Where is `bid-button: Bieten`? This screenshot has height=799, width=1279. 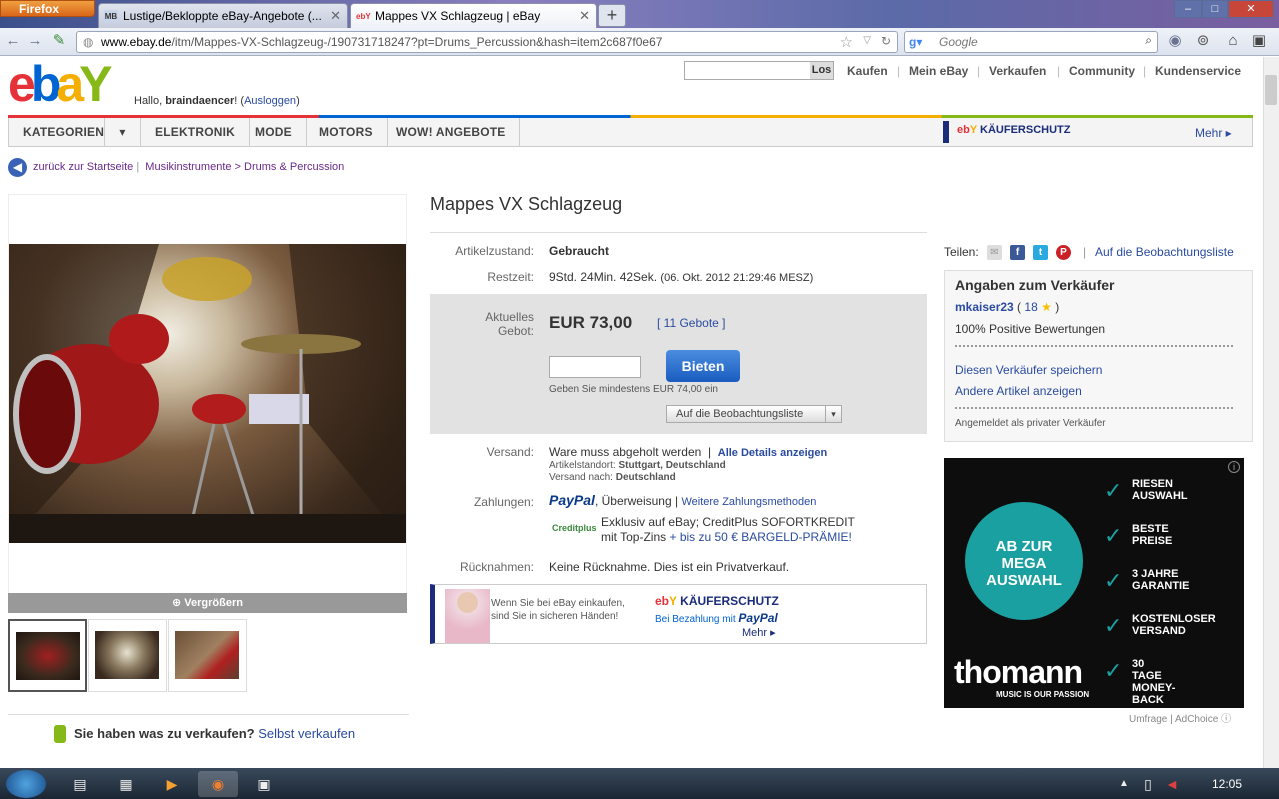
bid-button: Bieten is located at coordinates (703, 366).